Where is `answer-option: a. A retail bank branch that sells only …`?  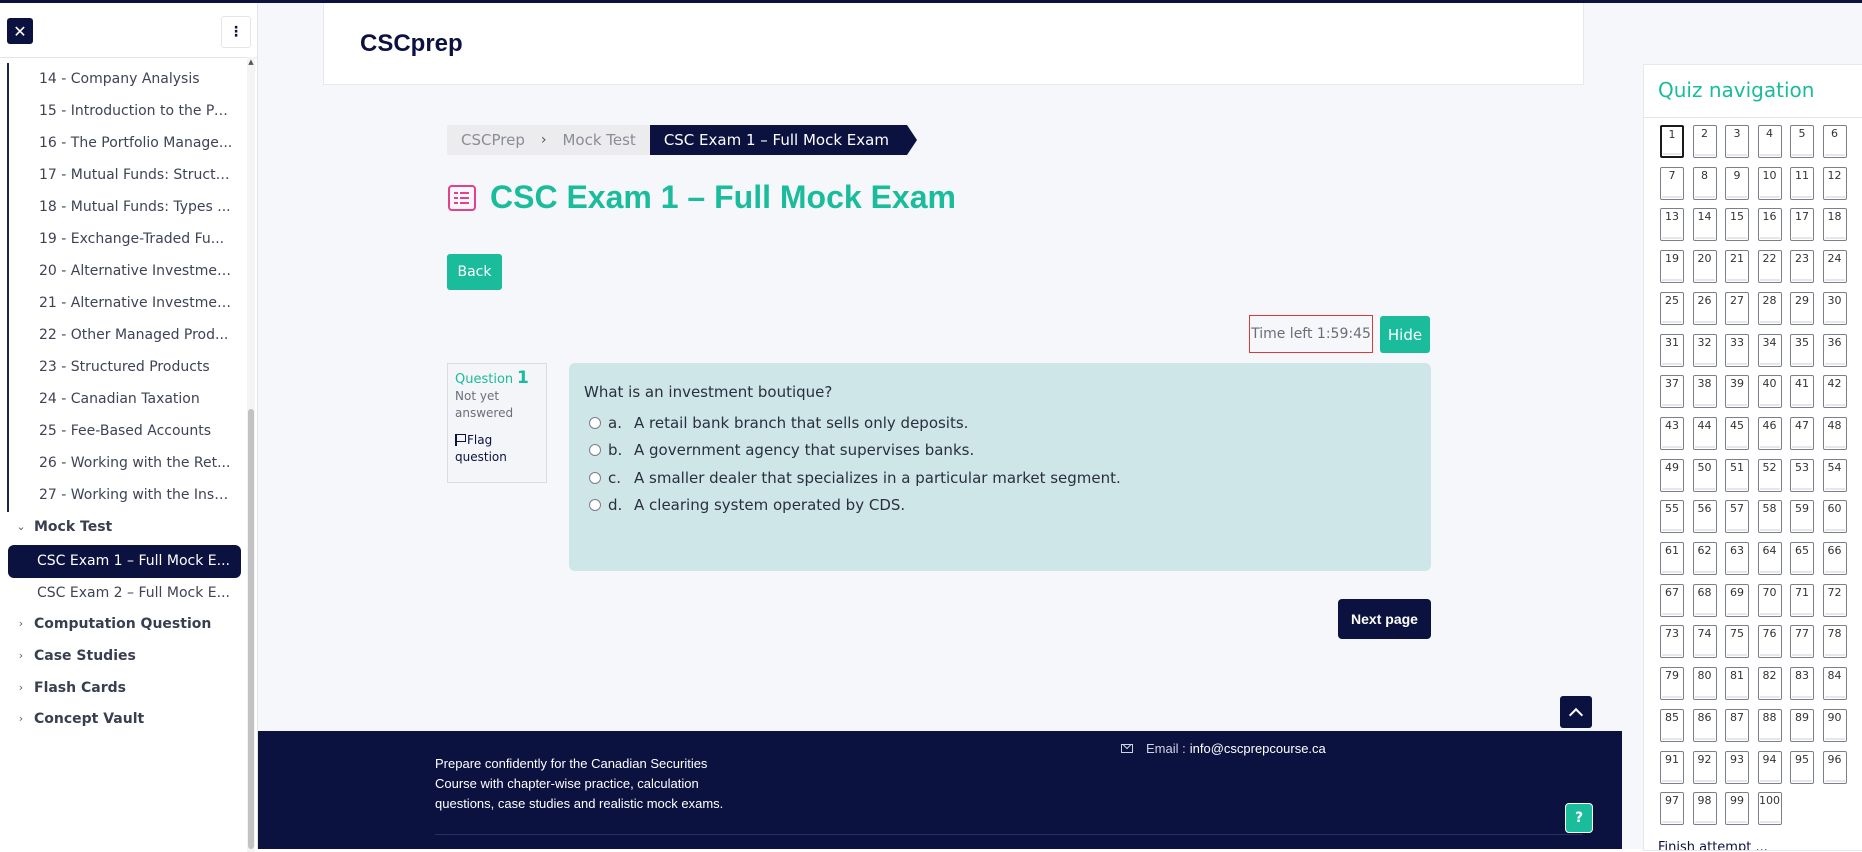
answer-option: a. A retail bank branch that sells only … is located at coordinates (778, 423).